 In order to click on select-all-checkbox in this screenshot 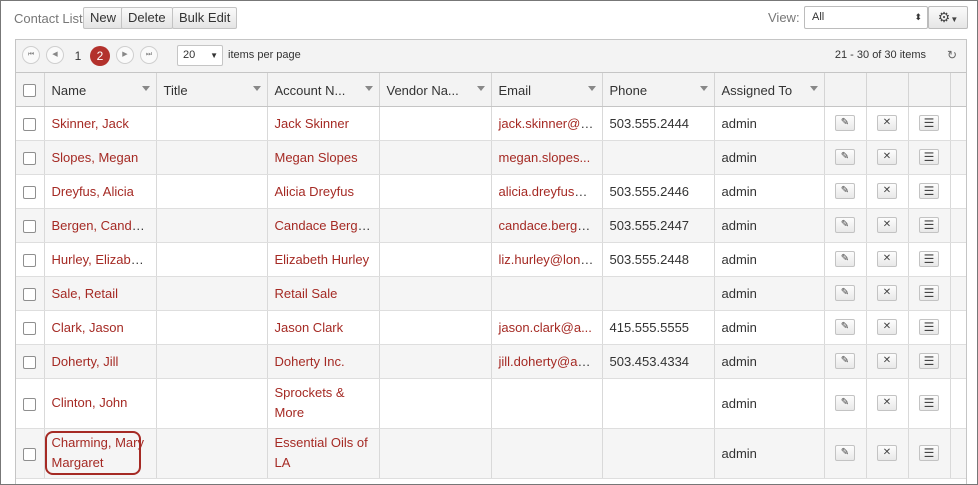, I will do `click(30, 90)`.